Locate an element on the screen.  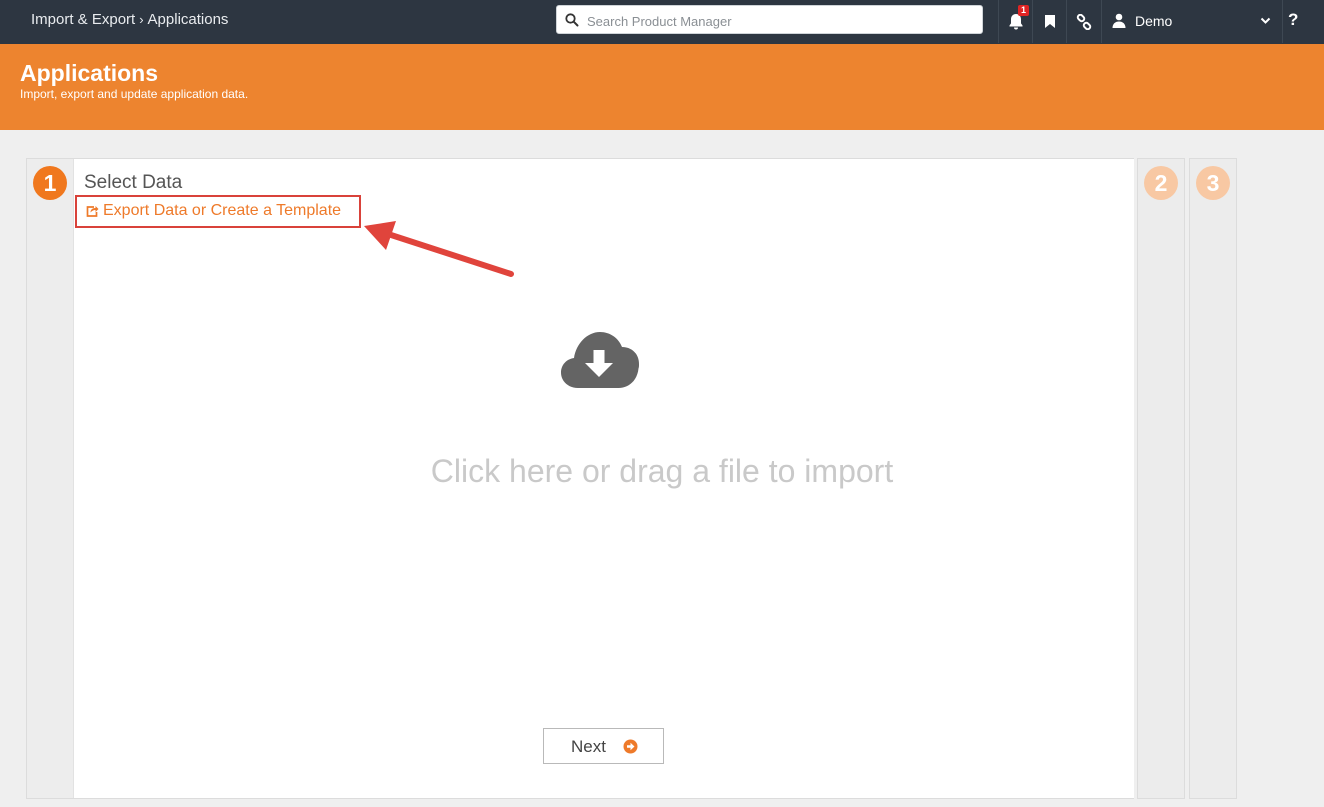
user-name: Demo is located at coordinates (1154, 21).